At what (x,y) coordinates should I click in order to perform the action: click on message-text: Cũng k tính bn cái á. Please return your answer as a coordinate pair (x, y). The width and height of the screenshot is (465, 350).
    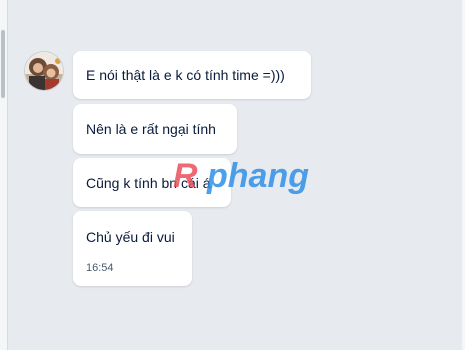
    Looking at the image, I should click on (148, 183).